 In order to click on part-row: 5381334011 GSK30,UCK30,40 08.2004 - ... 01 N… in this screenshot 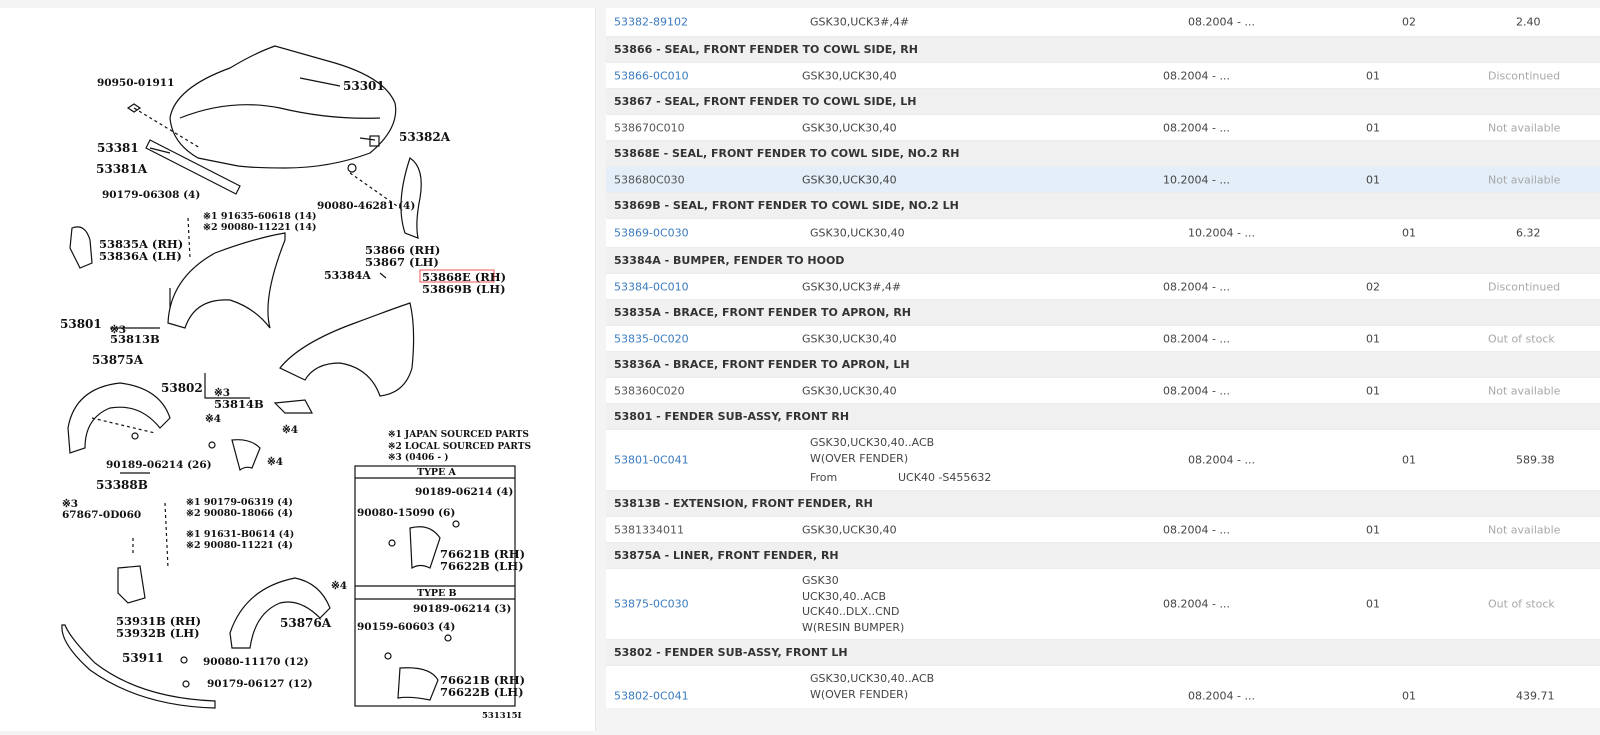, I will do `click(1103, 530)`.